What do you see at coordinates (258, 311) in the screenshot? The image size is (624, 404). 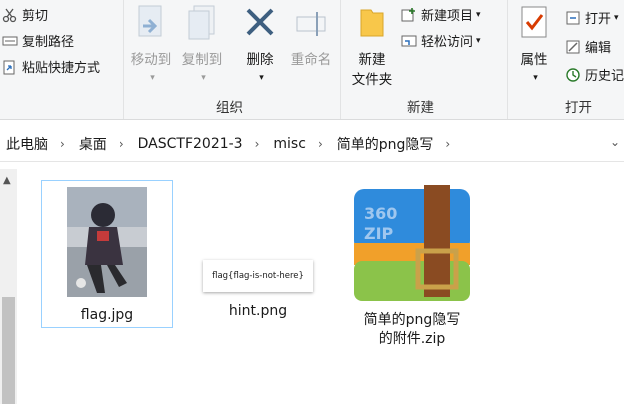 I see `file-name: hint.png` at bounding box center [258, 311].